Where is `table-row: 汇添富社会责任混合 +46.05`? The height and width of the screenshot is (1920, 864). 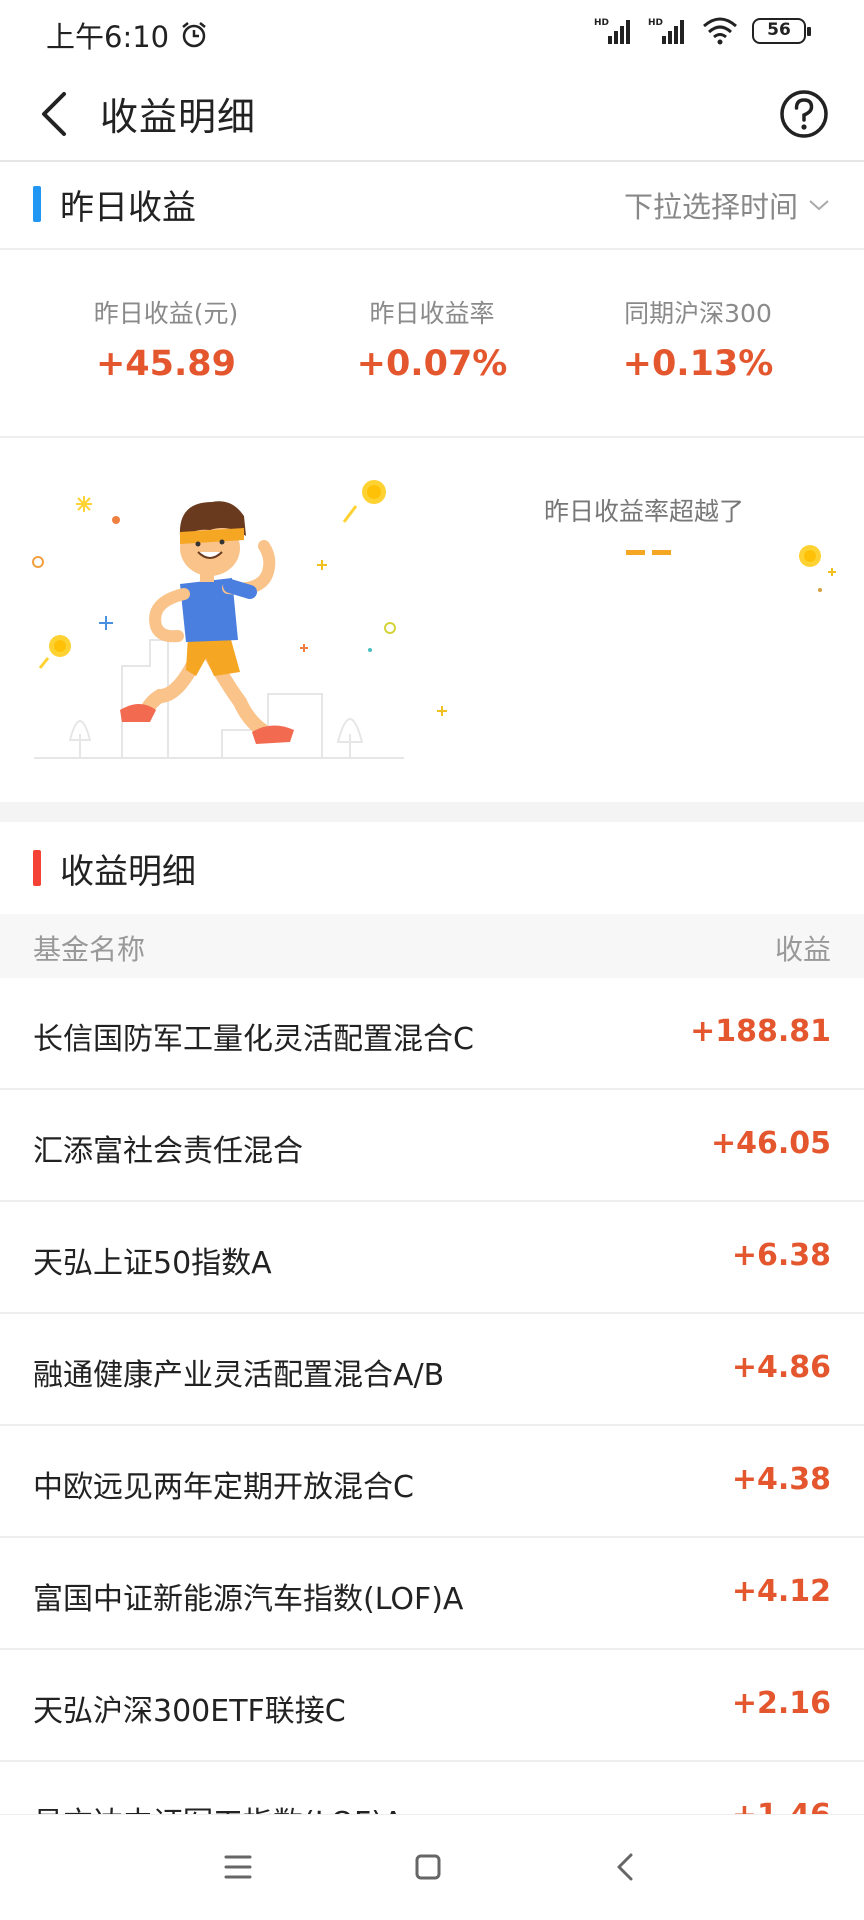 table-row: 汇添富社会责任混合 +46.05 is located at coordinates (432, 1146).